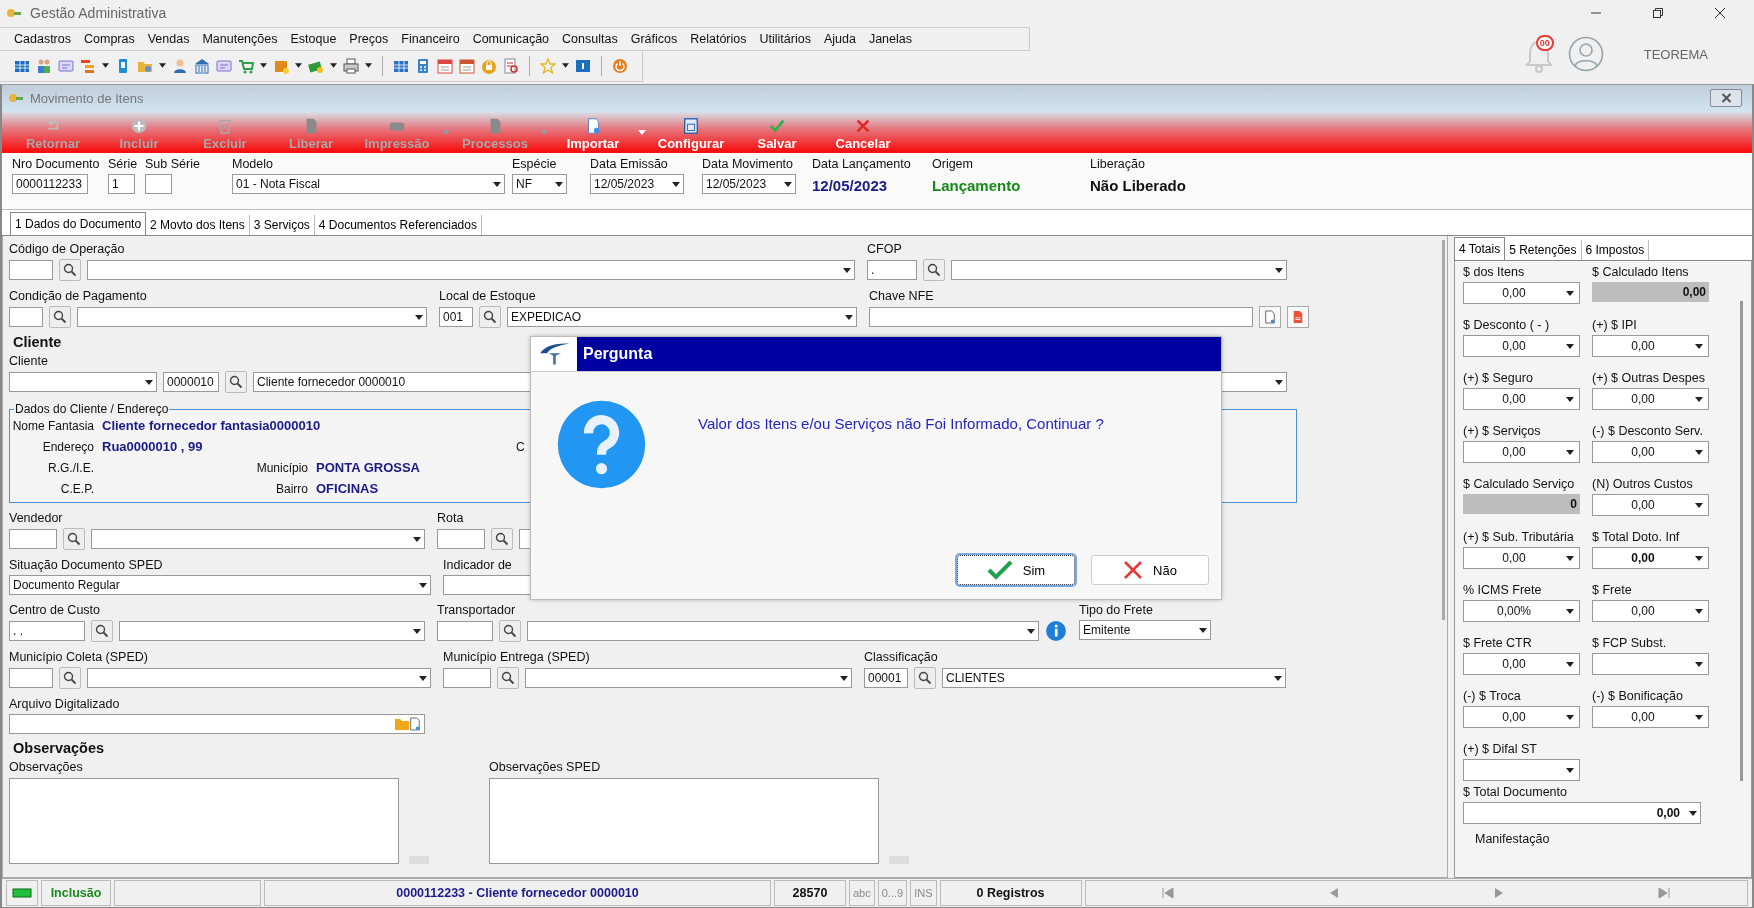  I want to click on input-field: ., so click(892, 270).